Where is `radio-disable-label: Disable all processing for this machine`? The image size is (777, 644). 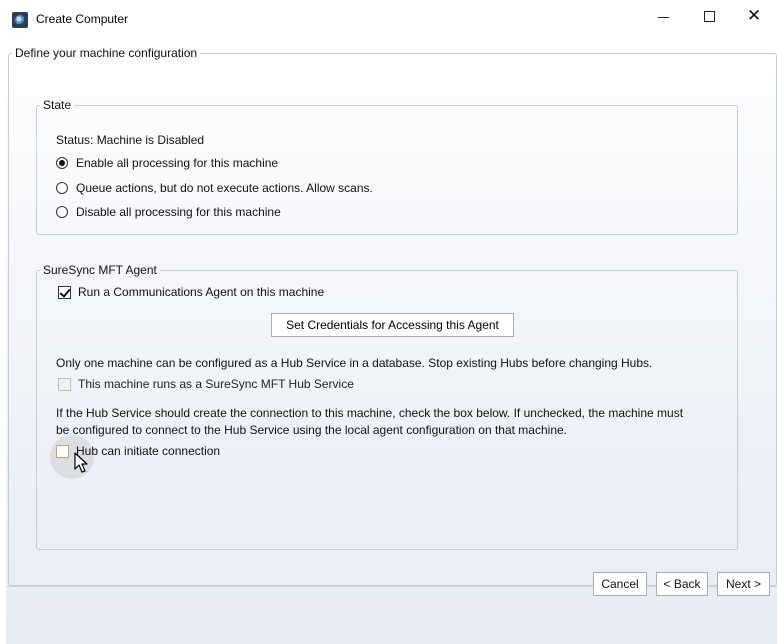 radio-disable-label: Disable all processing for this machine is located at coordinates (178, 212).